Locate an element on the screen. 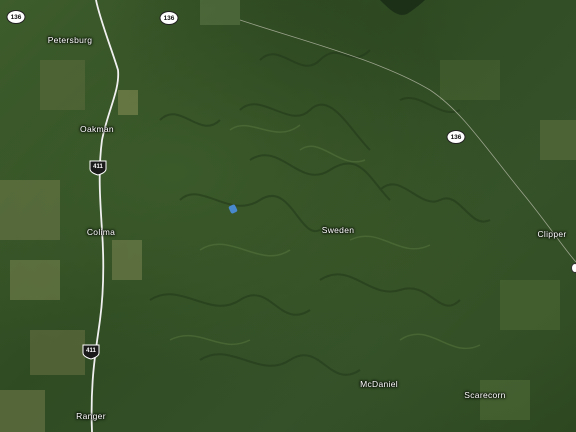 The width and height of the screenshot is (576, 432). us-411-shield-south-number: 411 is located at coordinates (91, 351).